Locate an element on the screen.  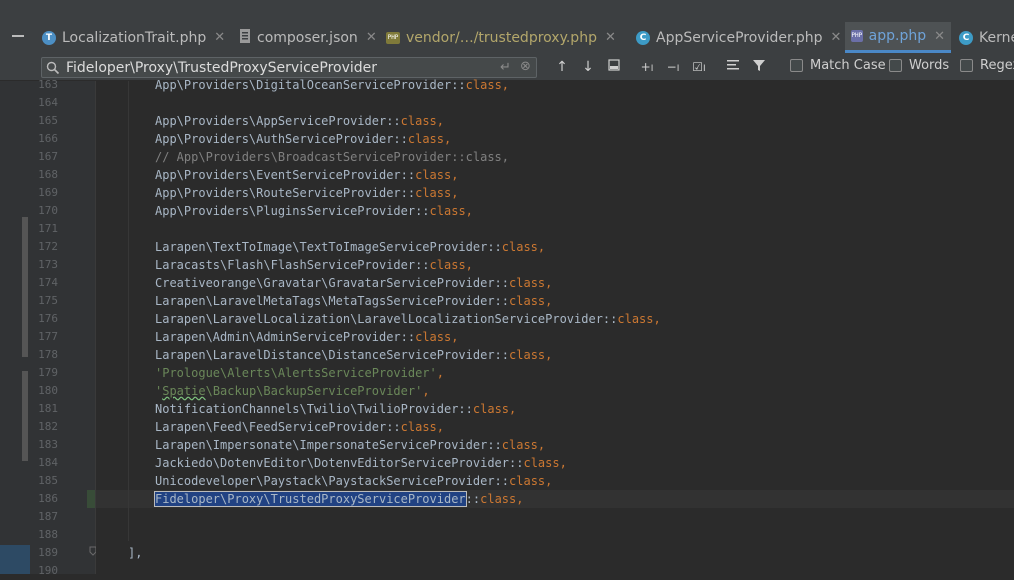
search-input is located at coordinates (276, 67).